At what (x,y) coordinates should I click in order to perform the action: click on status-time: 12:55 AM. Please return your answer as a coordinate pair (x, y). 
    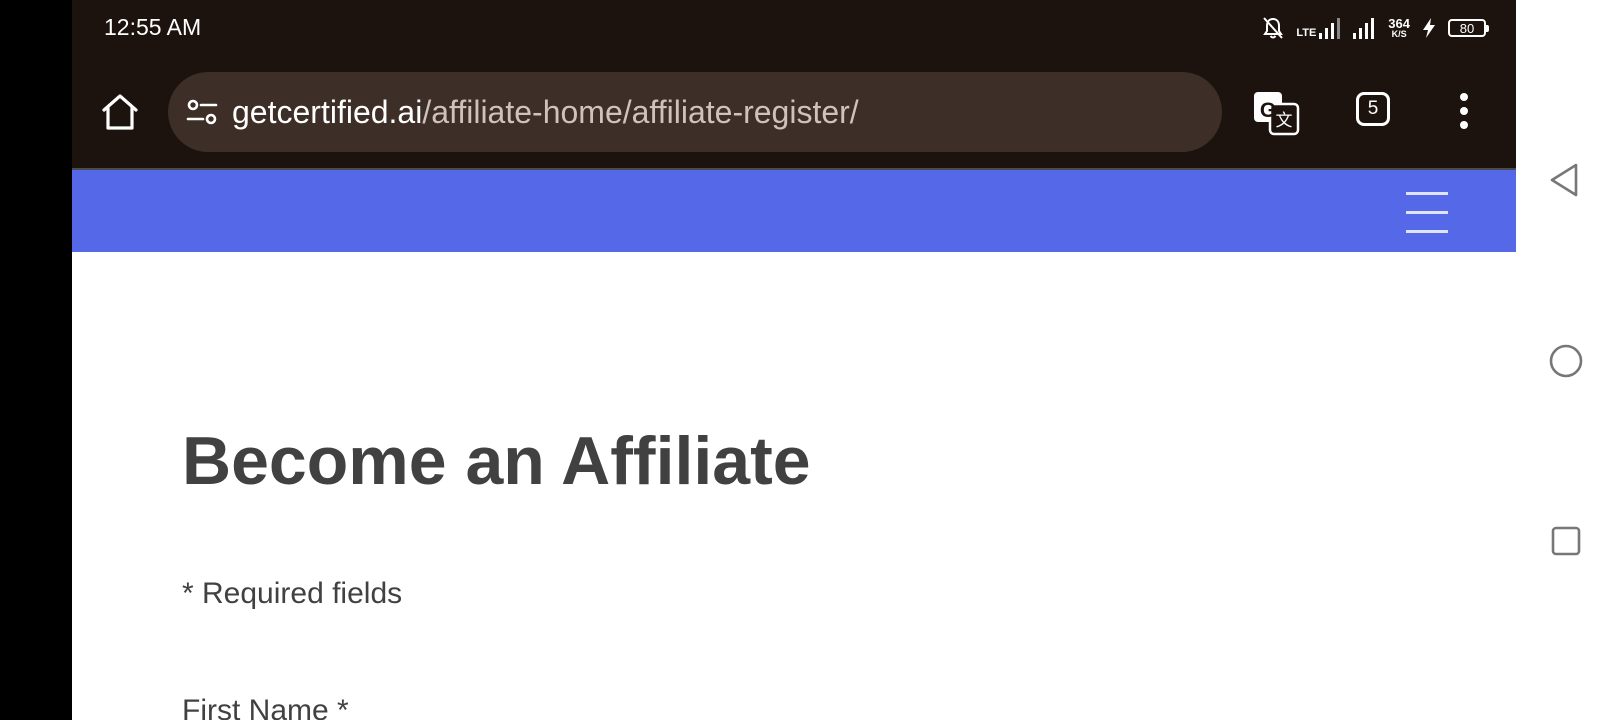
    Looking at the image, I should click on (153, 27).